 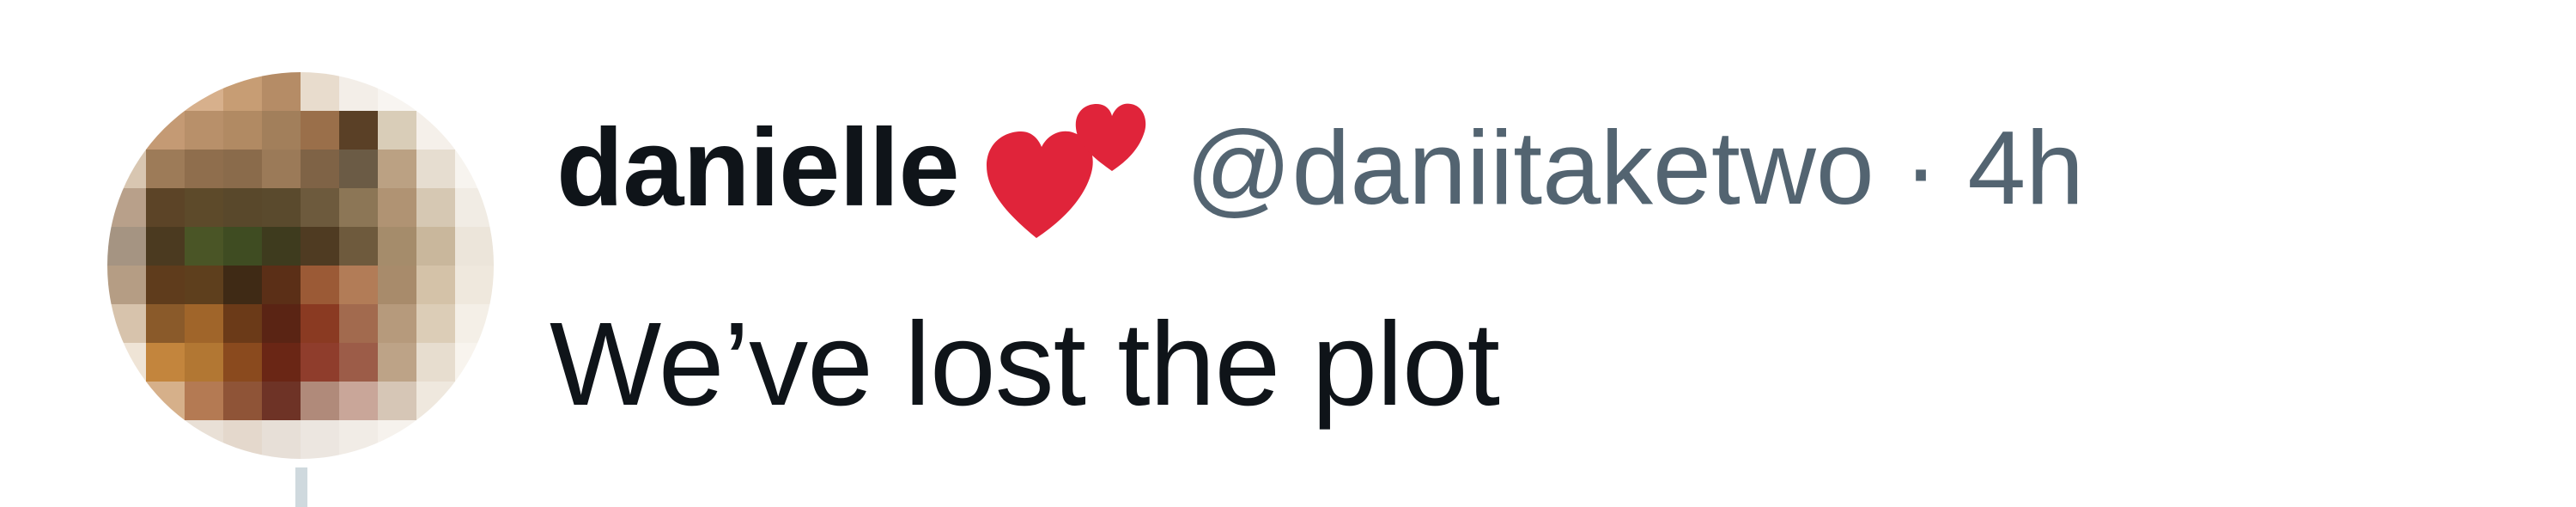 I want to click on author-handle: @daniitaketwo, so click(x=1530, y=167).